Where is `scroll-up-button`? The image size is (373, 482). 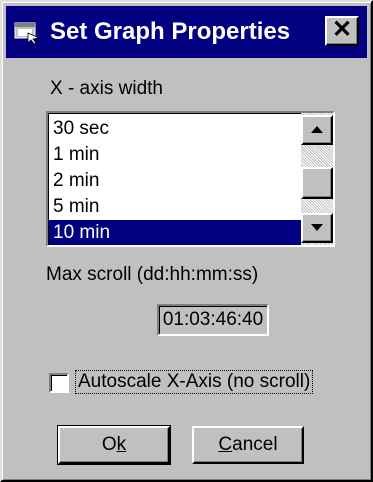 scroll-up-button is located at coordinates (317, 130).